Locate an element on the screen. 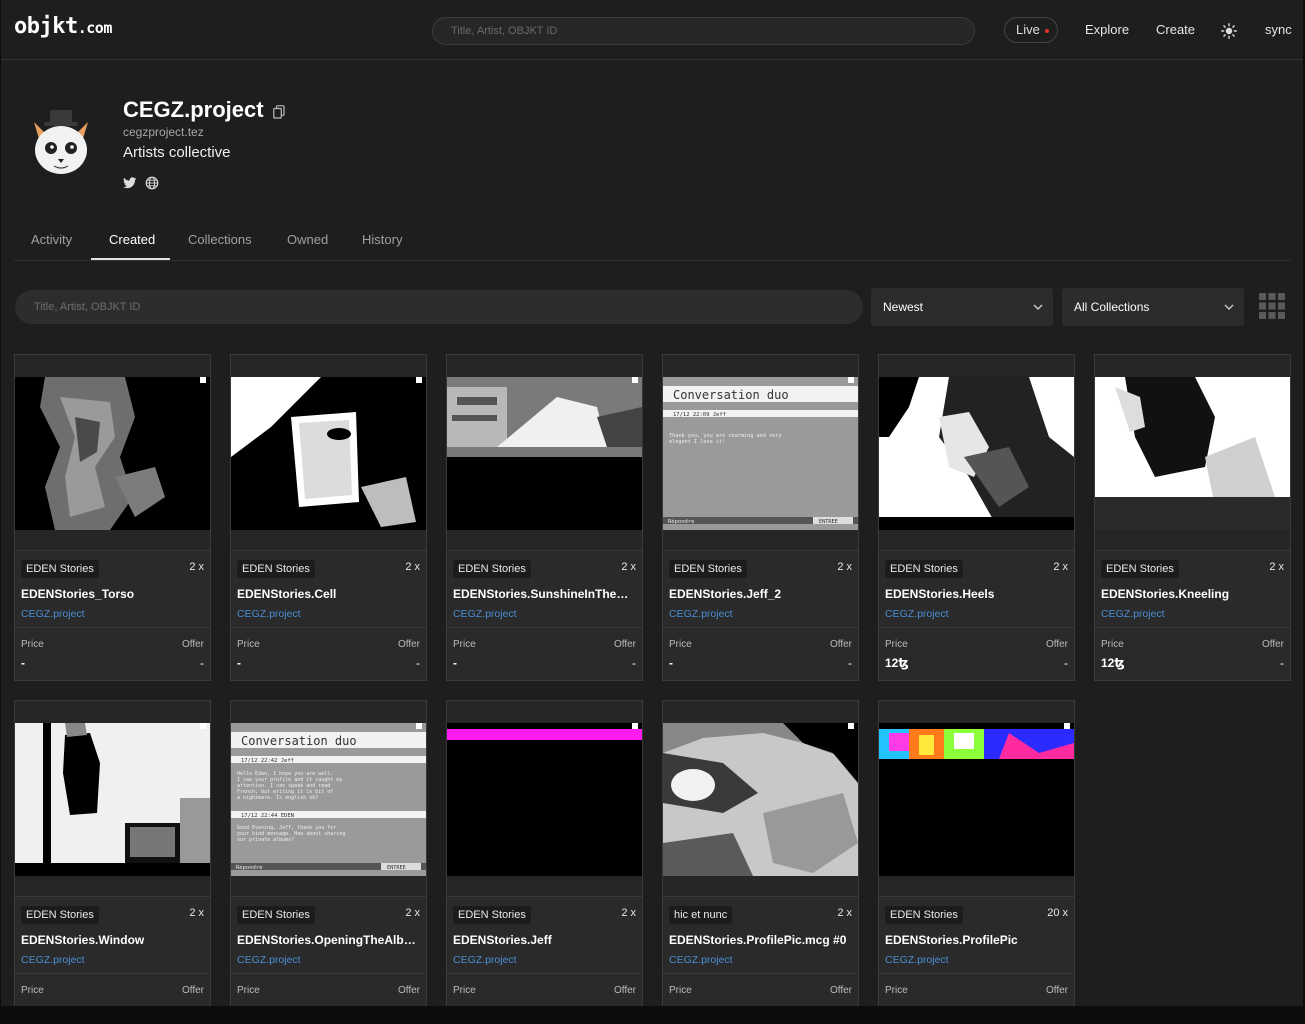  live-button: Live is located at coordinates (1031, 30).